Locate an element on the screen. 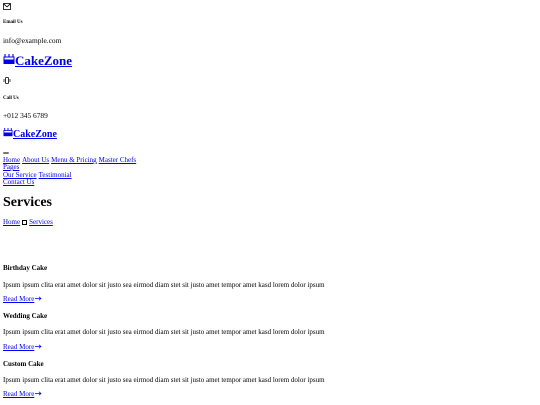 Image resolution: width=540 pixels, height=405 pixels. nav-item-testimonial: Testimonial is located at coordinates (55, 175).